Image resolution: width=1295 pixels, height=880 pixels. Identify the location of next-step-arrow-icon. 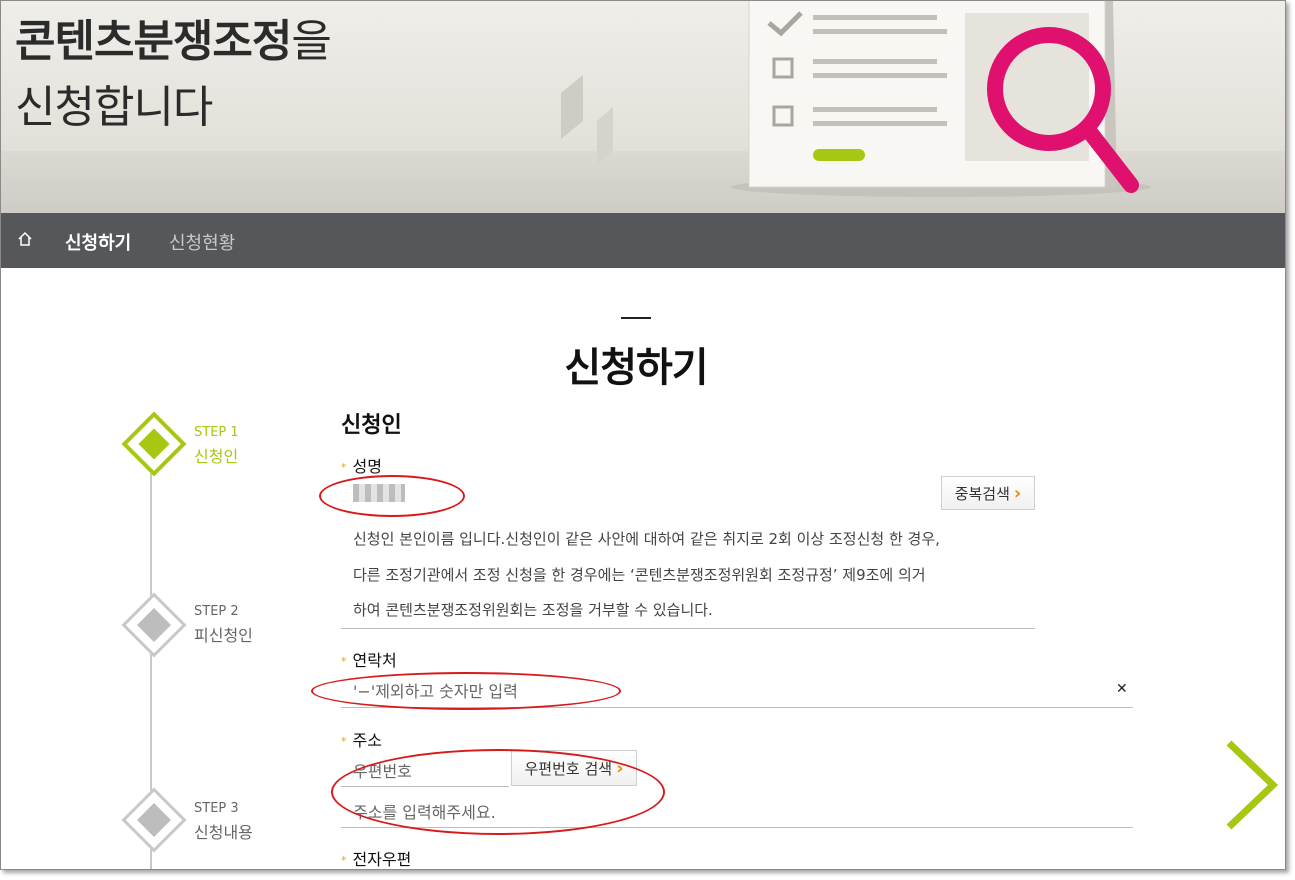
(1253, 785).